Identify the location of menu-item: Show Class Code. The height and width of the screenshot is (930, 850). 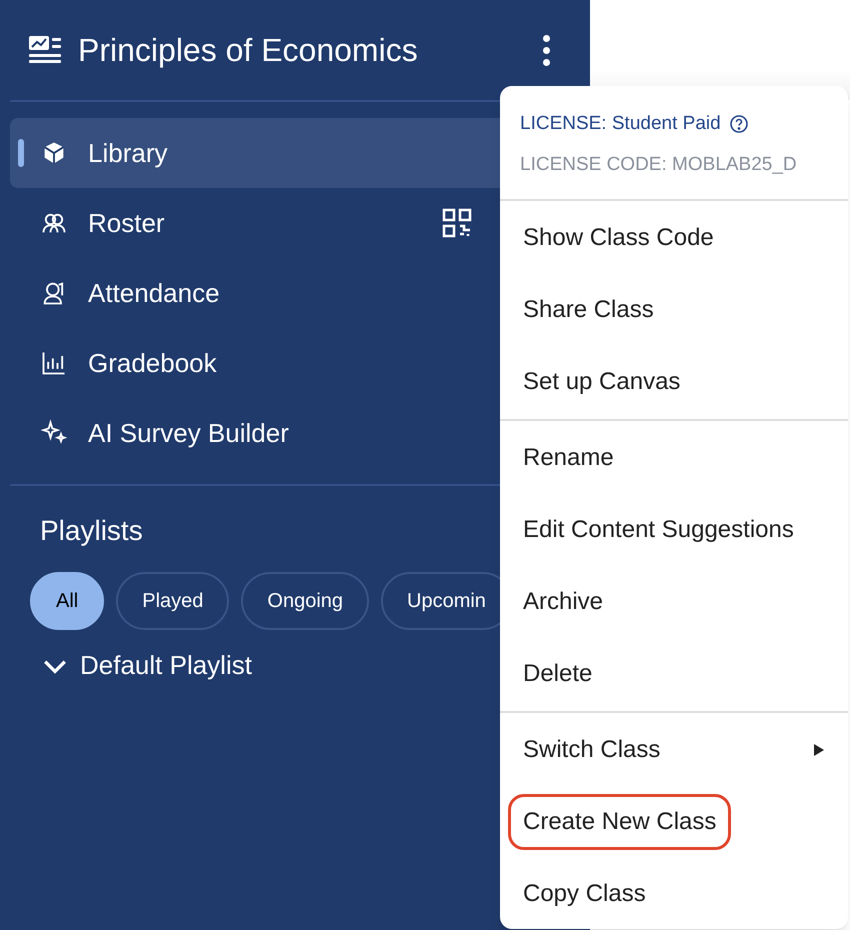
(618, 238).